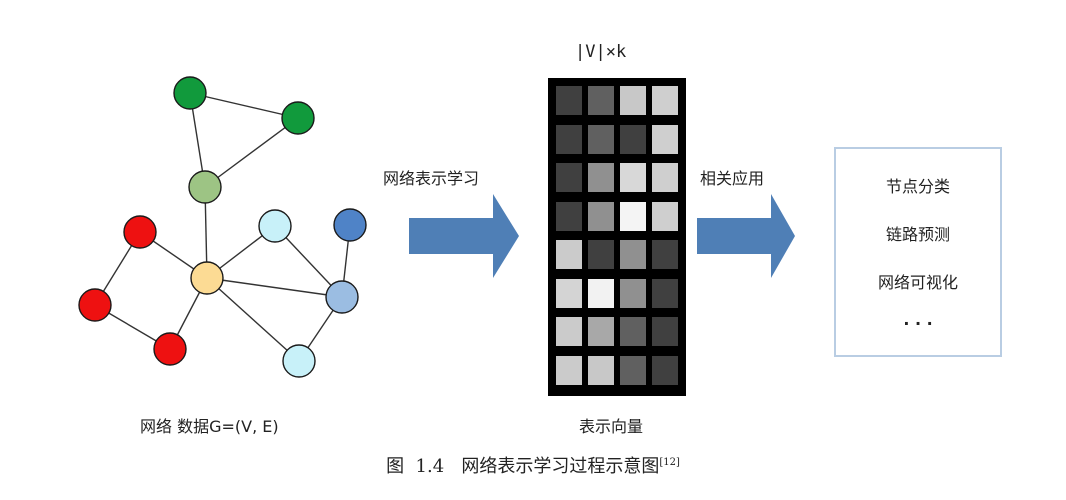 Image resolution: width=1066 pixels, height=500 pixels. Describe the element at coordinates (569, 139) in the screenshot. I see `matrix-cell-r1-c0` at that location.